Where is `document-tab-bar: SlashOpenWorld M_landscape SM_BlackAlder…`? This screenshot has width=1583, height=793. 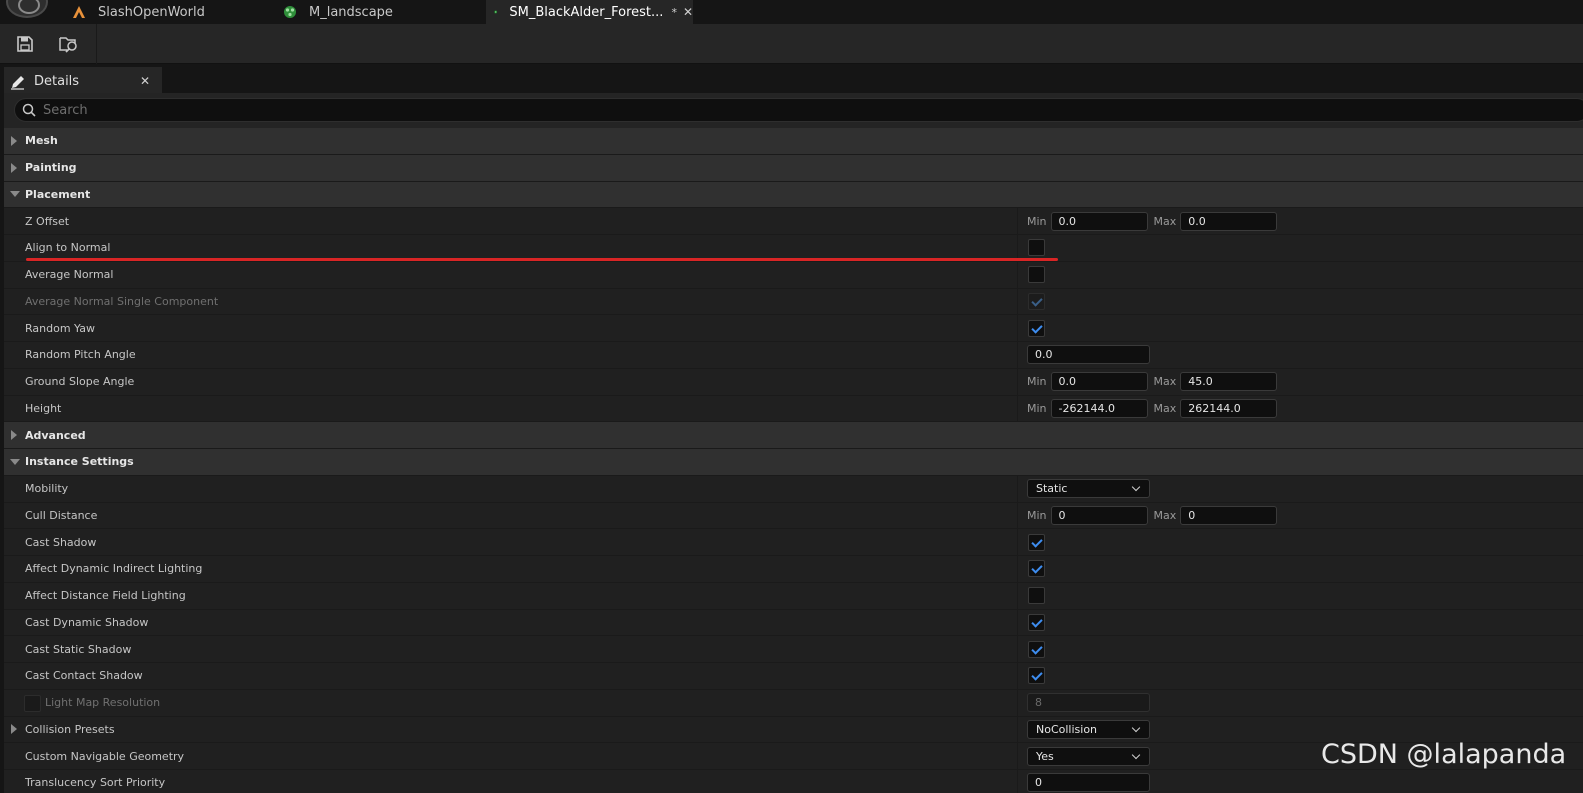 document-tab-bar: SlashOpenWorld M_landscape SM_BlackAlder… is located at coordinates (791, 12).